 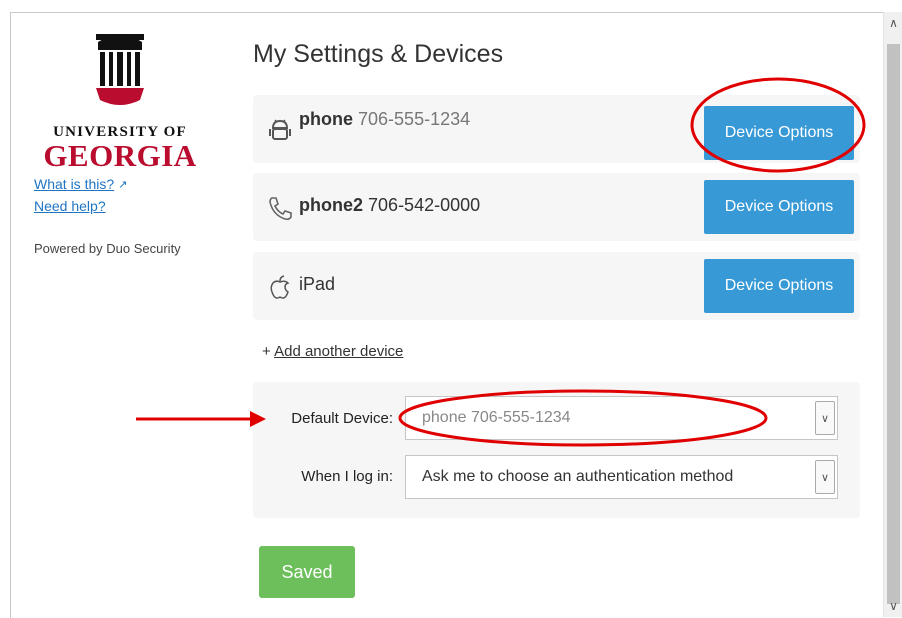 What do you see at coordinates (424, 205) in the screenshot?
I see `device-number: 706-542-0000` at bounding box center [424, 205].